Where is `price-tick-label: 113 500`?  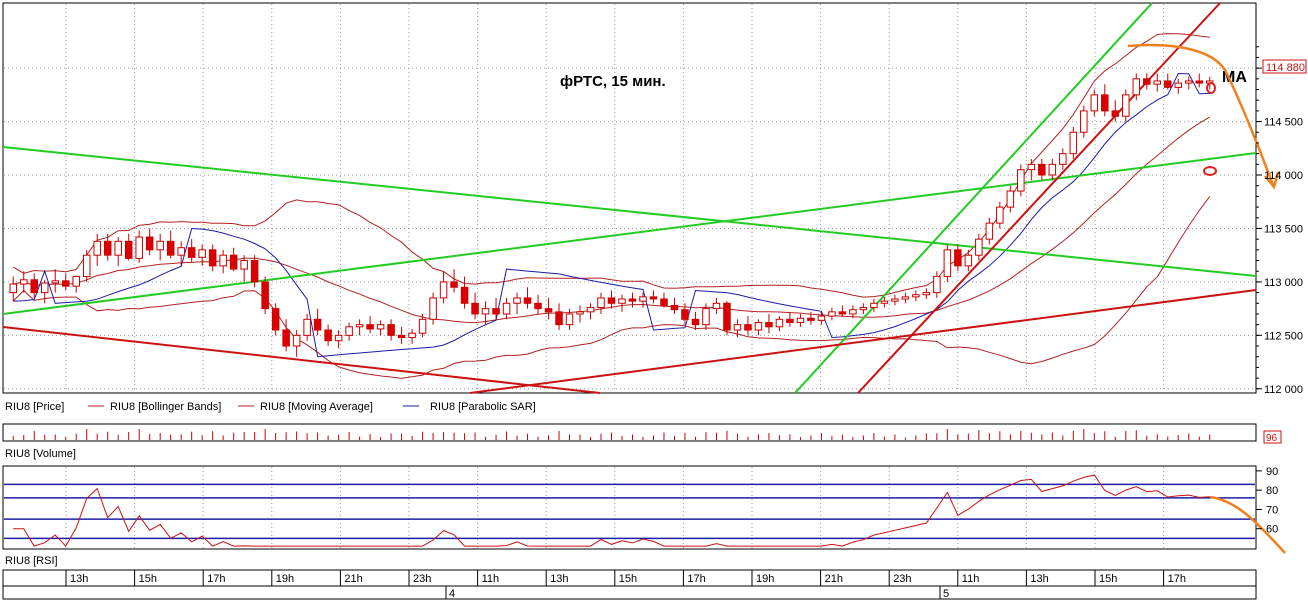
price-tick-label: 113 500 is located at coordinates (1283, 229).